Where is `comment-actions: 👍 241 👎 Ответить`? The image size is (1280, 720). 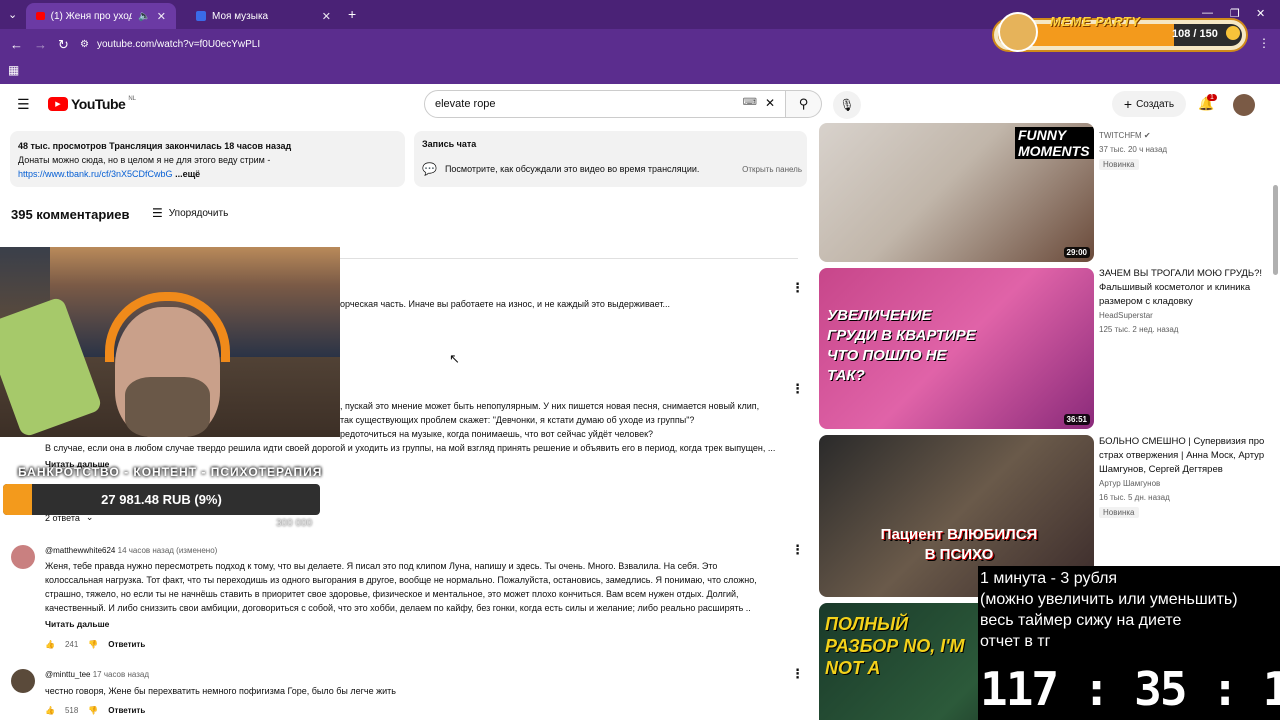
comment-actions: 👍 241 👎 Ответить is located at coordinates (95, 644).